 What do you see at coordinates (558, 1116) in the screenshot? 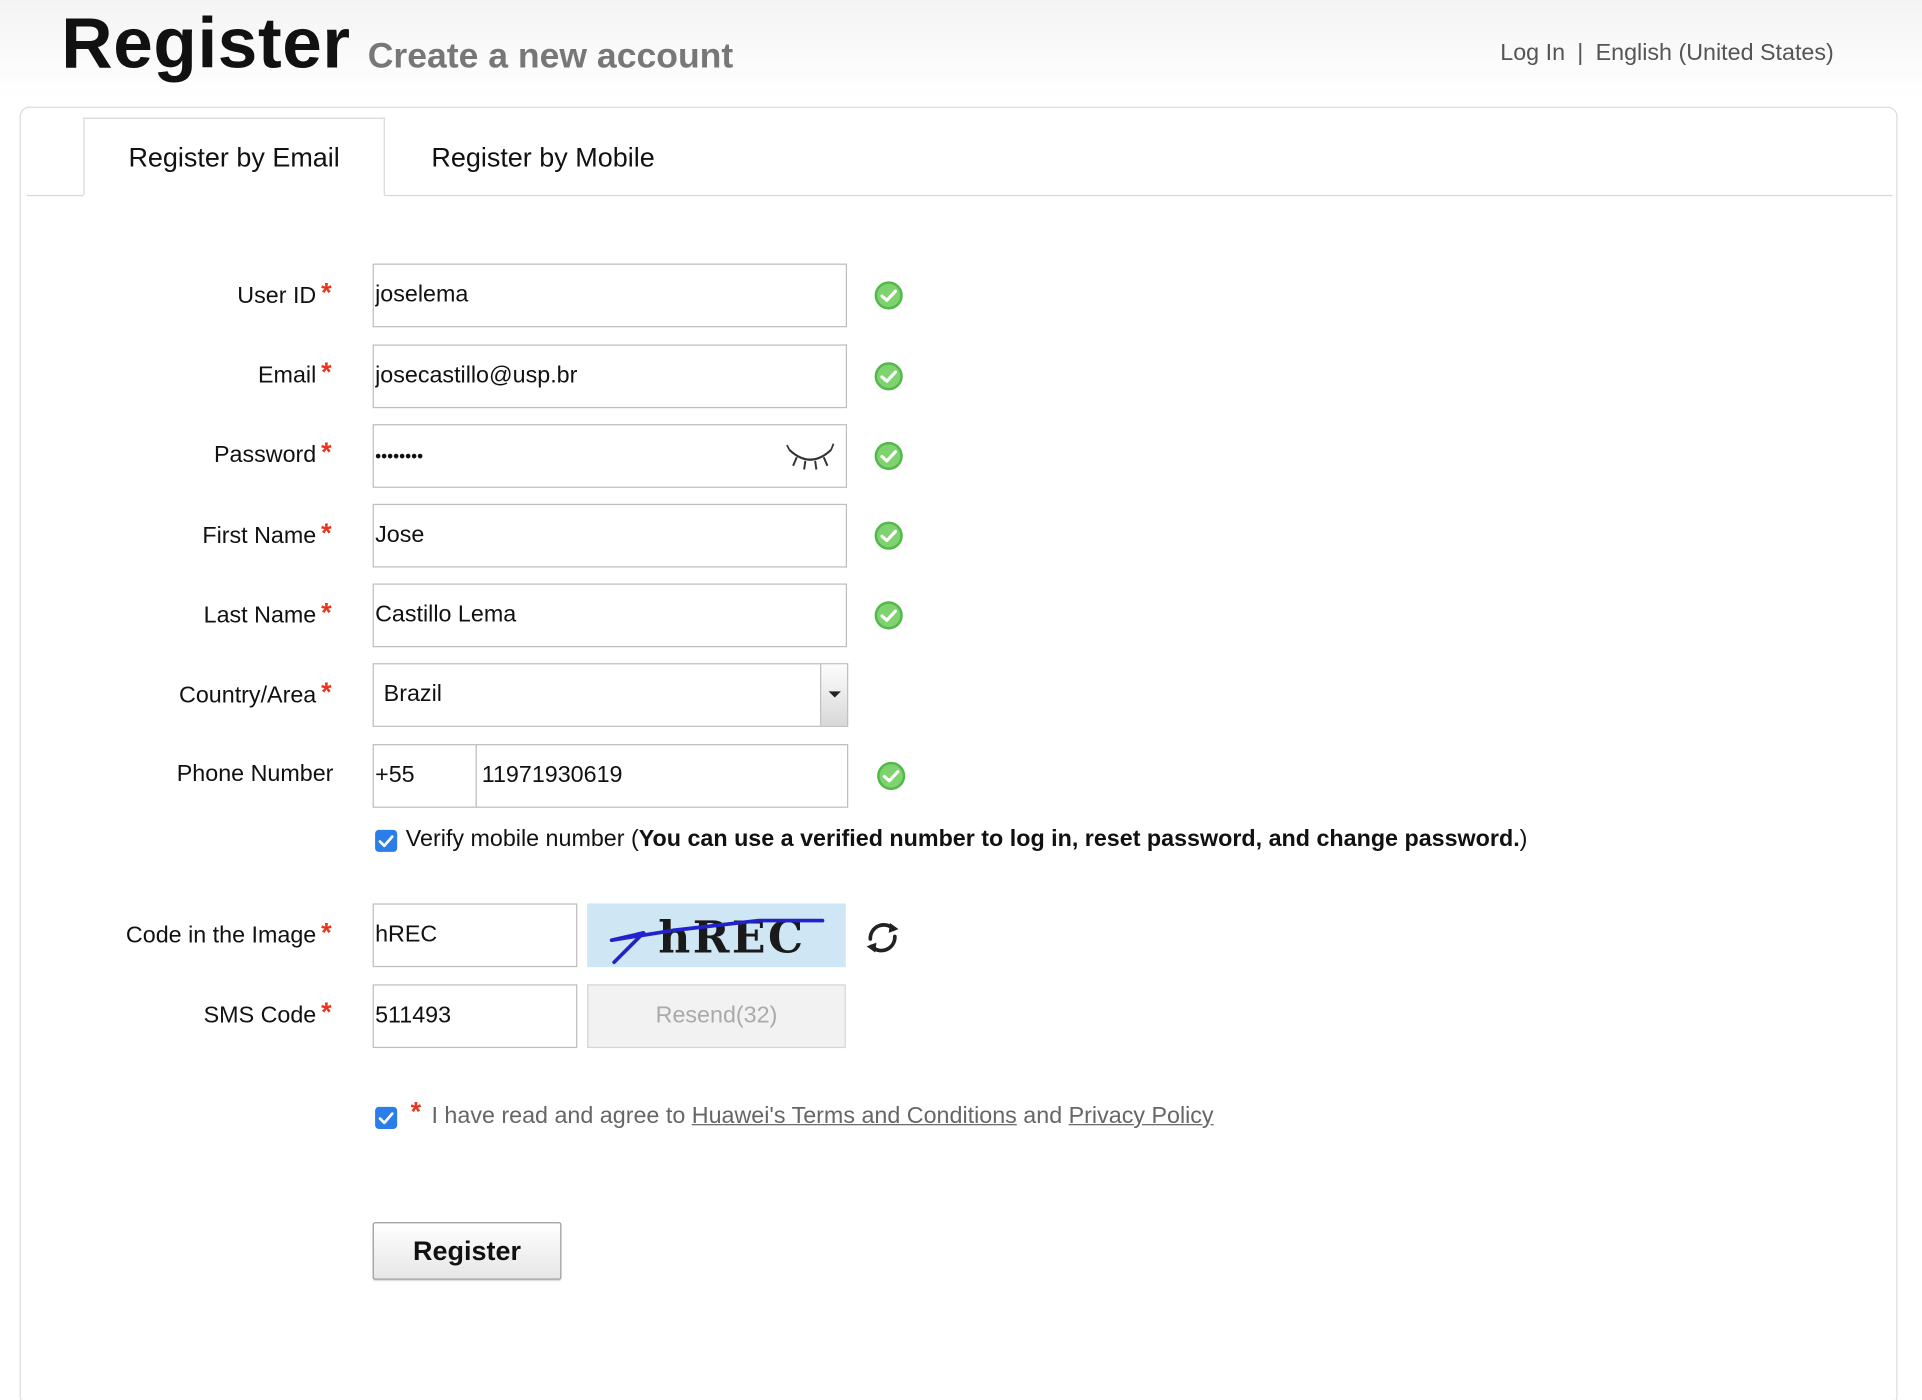
I see `agree-prefix: I have read and agree to` at bounding box center [558, 1116].